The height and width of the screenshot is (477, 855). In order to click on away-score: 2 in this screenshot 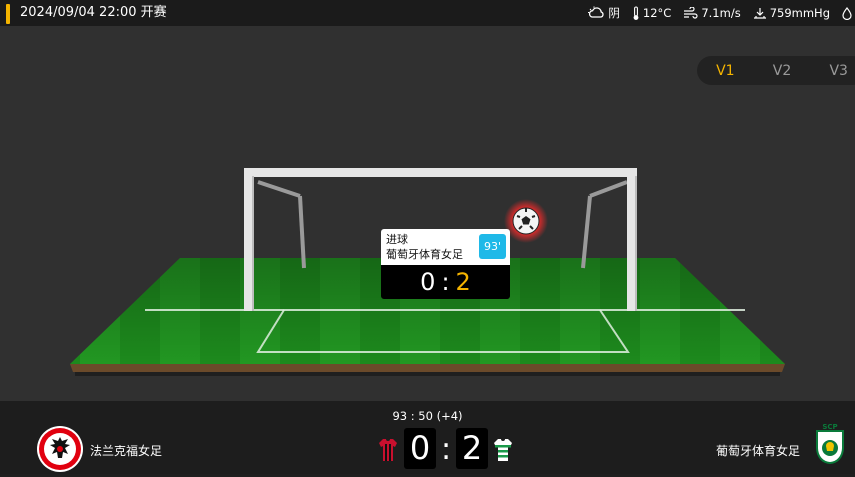, I will do `click(472, 448)`.